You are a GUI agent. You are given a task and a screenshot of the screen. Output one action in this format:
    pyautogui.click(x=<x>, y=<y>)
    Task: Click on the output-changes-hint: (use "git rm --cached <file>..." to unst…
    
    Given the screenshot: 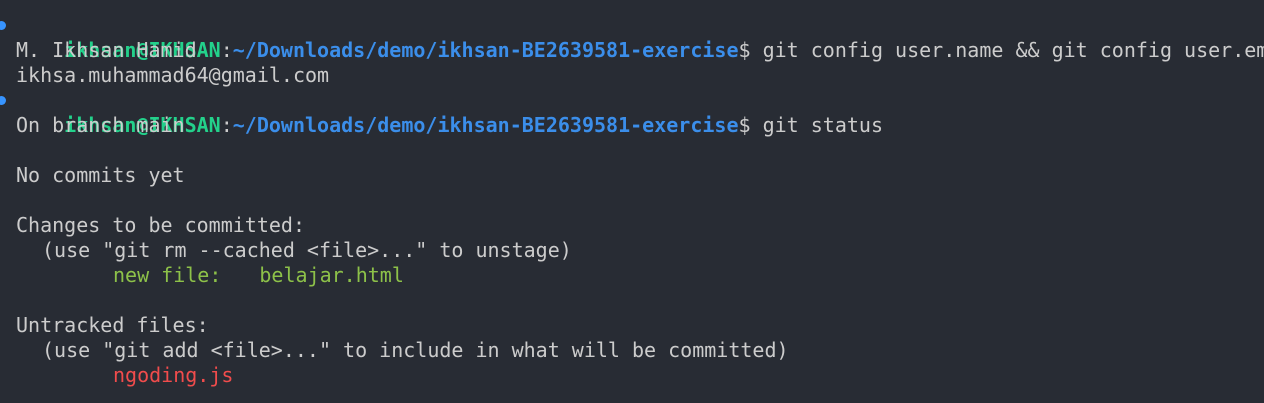 What is the action you would take?
    pyautogui.click(x=307, y=250)
    